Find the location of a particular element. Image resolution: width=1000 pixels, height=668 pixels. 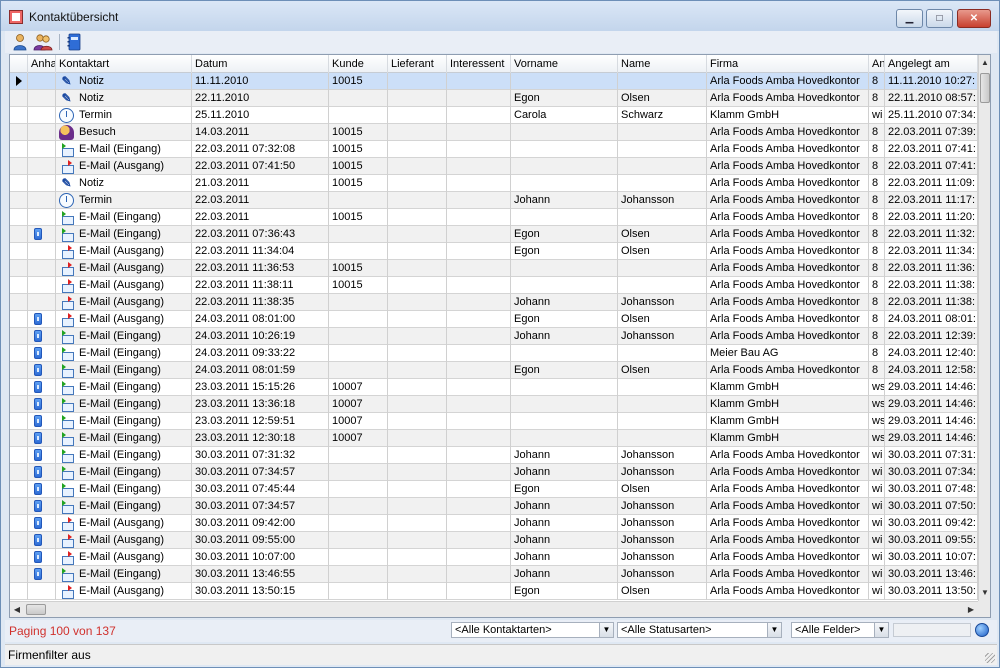

toolbar-address-book-button is located at coordinates (75, 42).